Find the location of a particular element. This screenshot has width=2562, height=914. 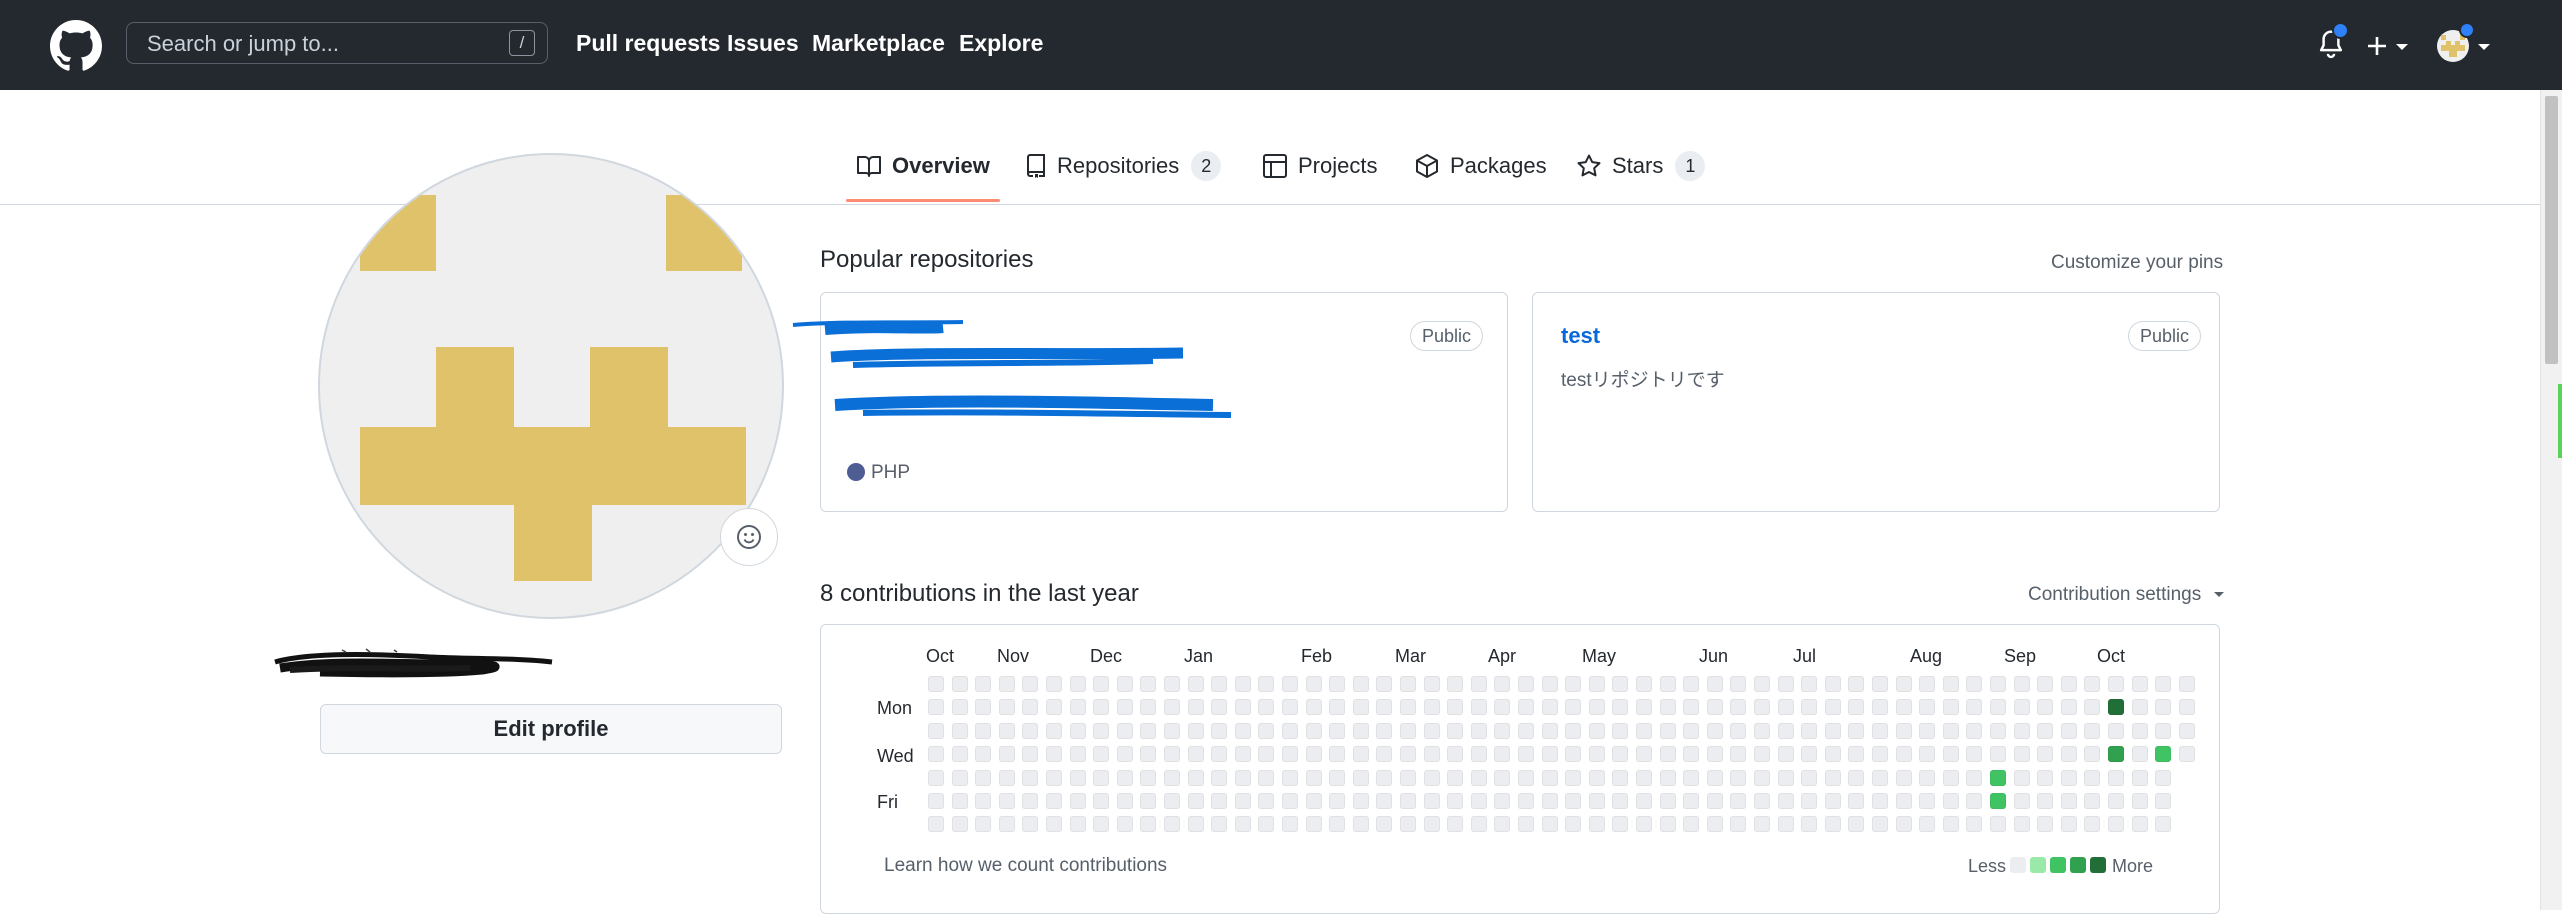

nav-marketplace: Marketplace is located at coordinates (878, 43).